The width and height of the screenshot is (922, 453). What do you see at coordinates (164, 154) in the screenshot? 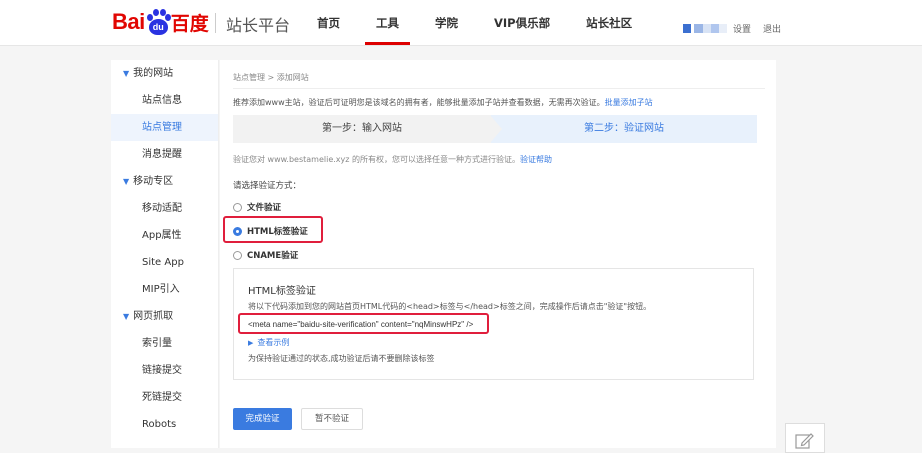
I see `sidebar-item-messages: 消息提醒` at bounding box center [164, 154].